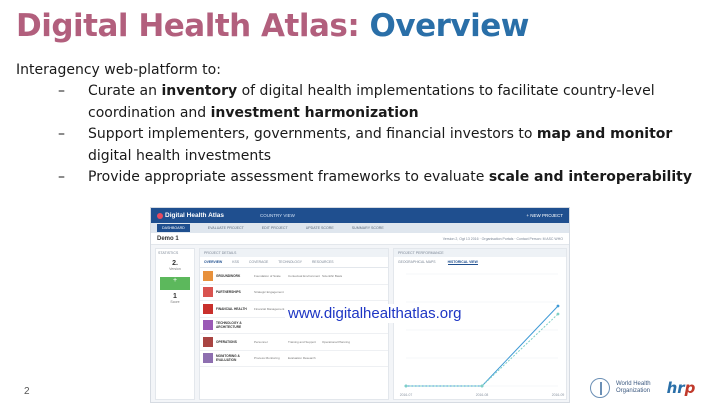 The height and width of the screenshot is (405, 720). What do you see at coordinates (290, 262) in the screenshot?
I see `tab-technology: TECHNOLOGY` at bounding box center [290, 262].